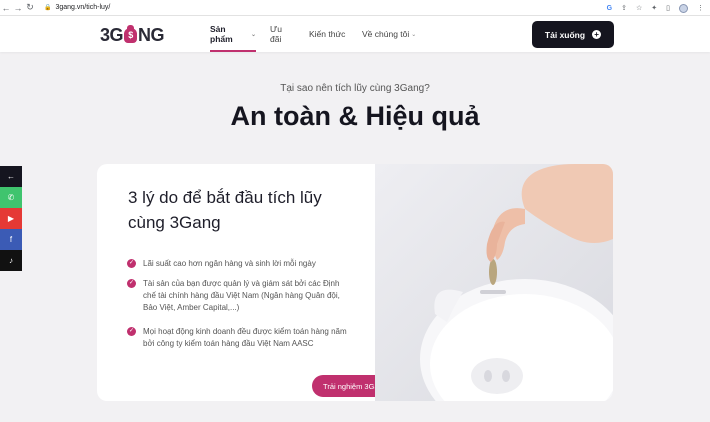 The height and width of the screenshot is (422, 710). What do you see at coordinates (48, 8) in the screenshot?
I see `lock-icon: 🔒` at bounding box center [48, 8].